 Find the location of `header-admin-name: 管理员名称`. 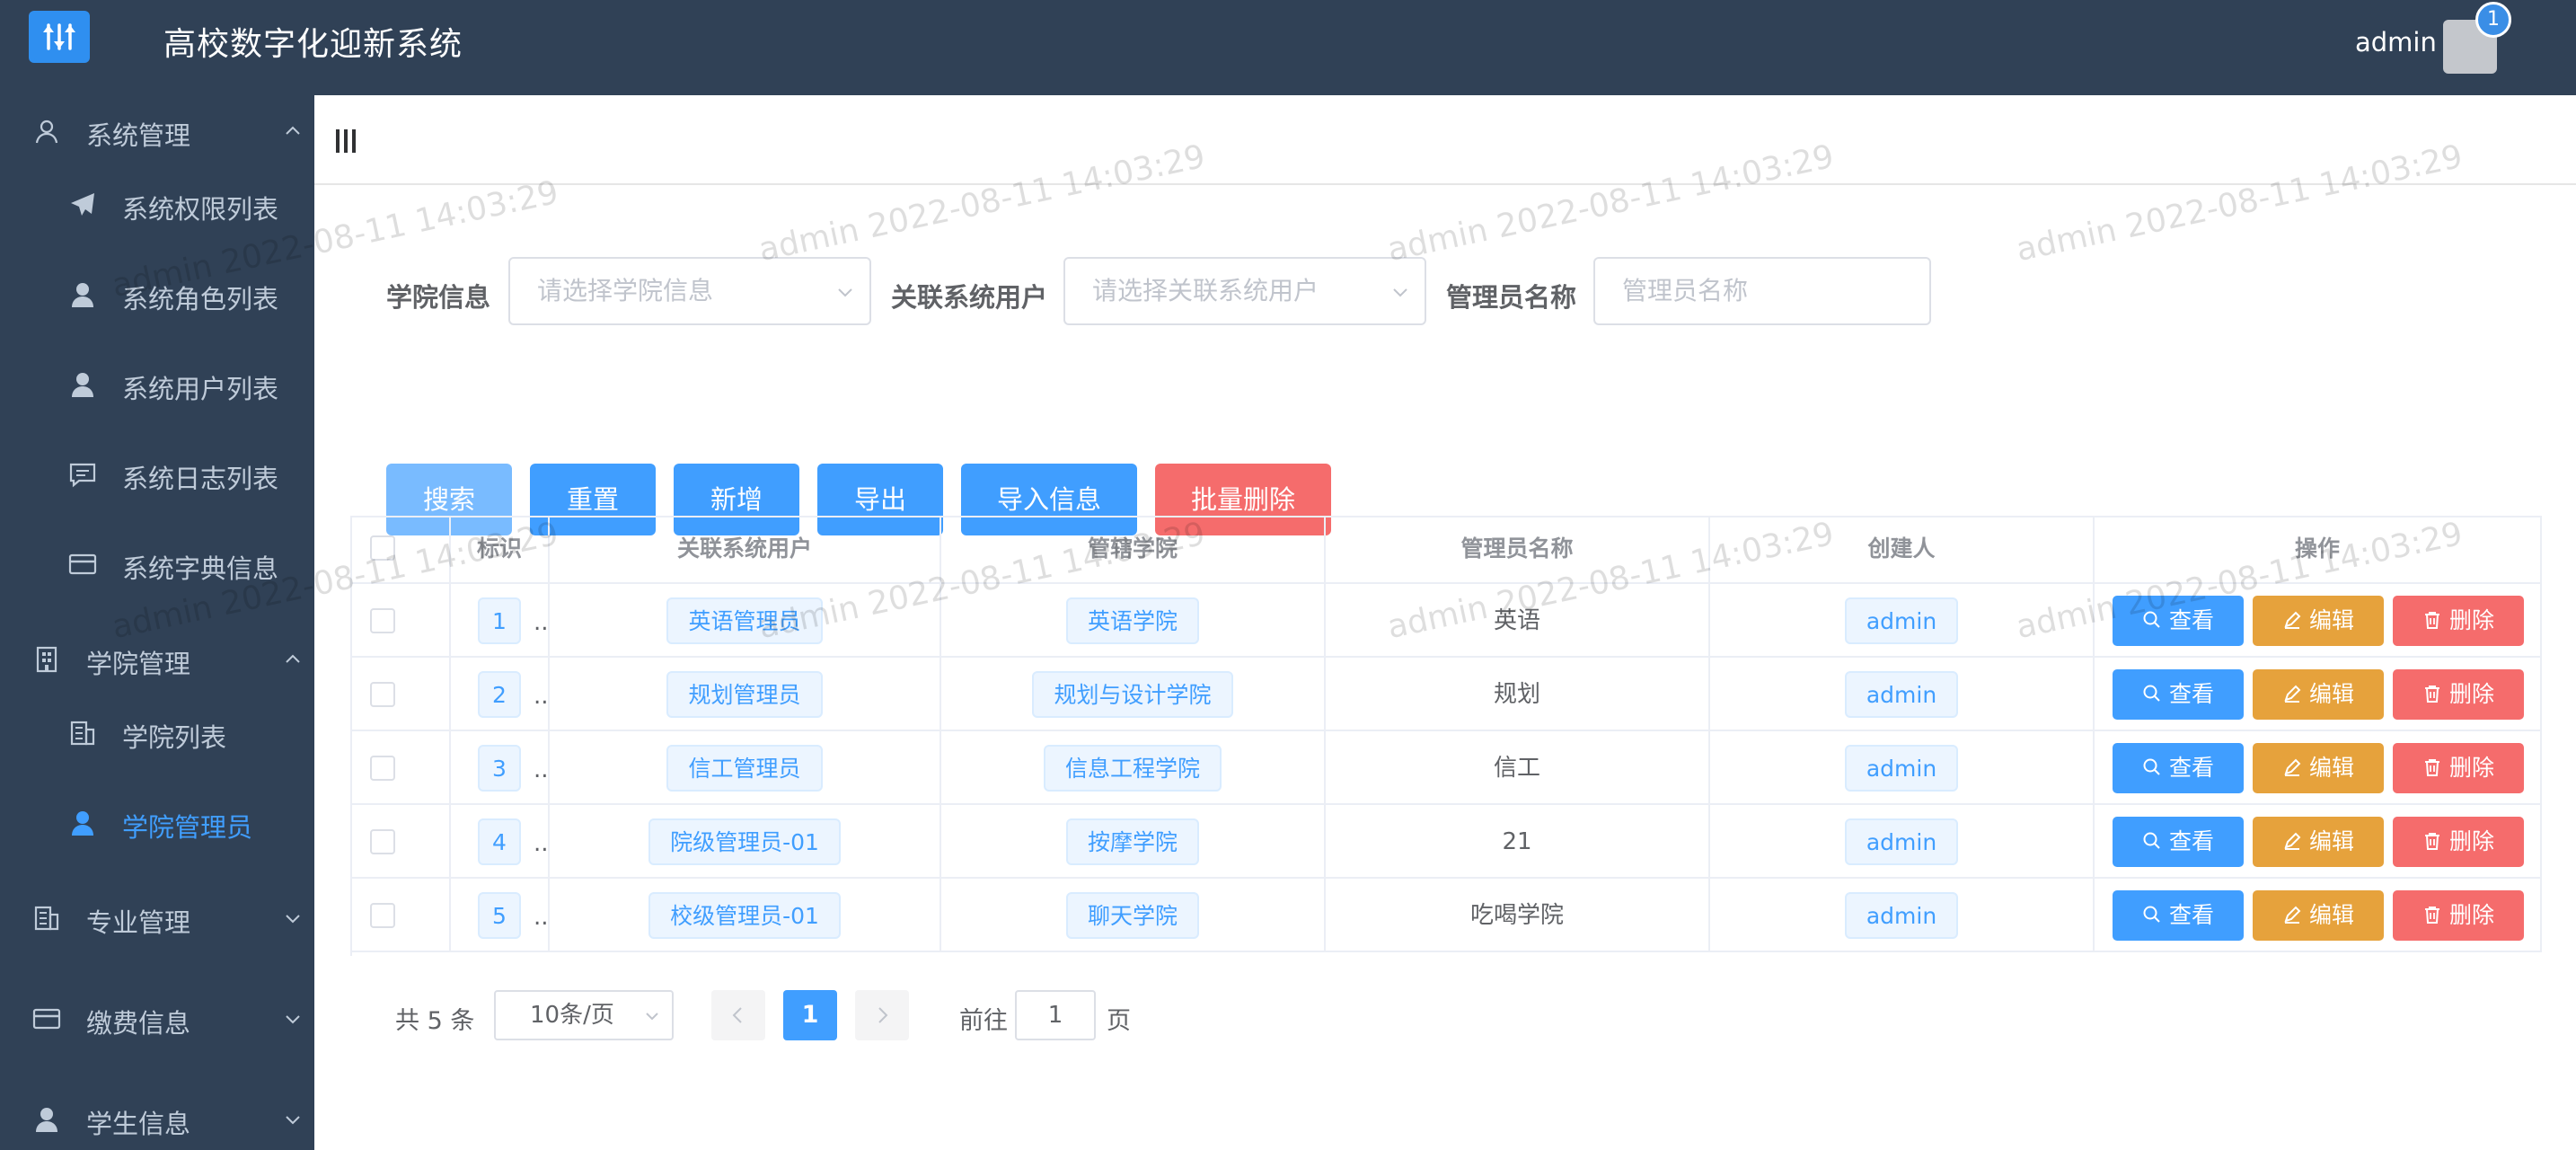

header-admin-name: 管理员名称 is located at coordinates (1518, 550).